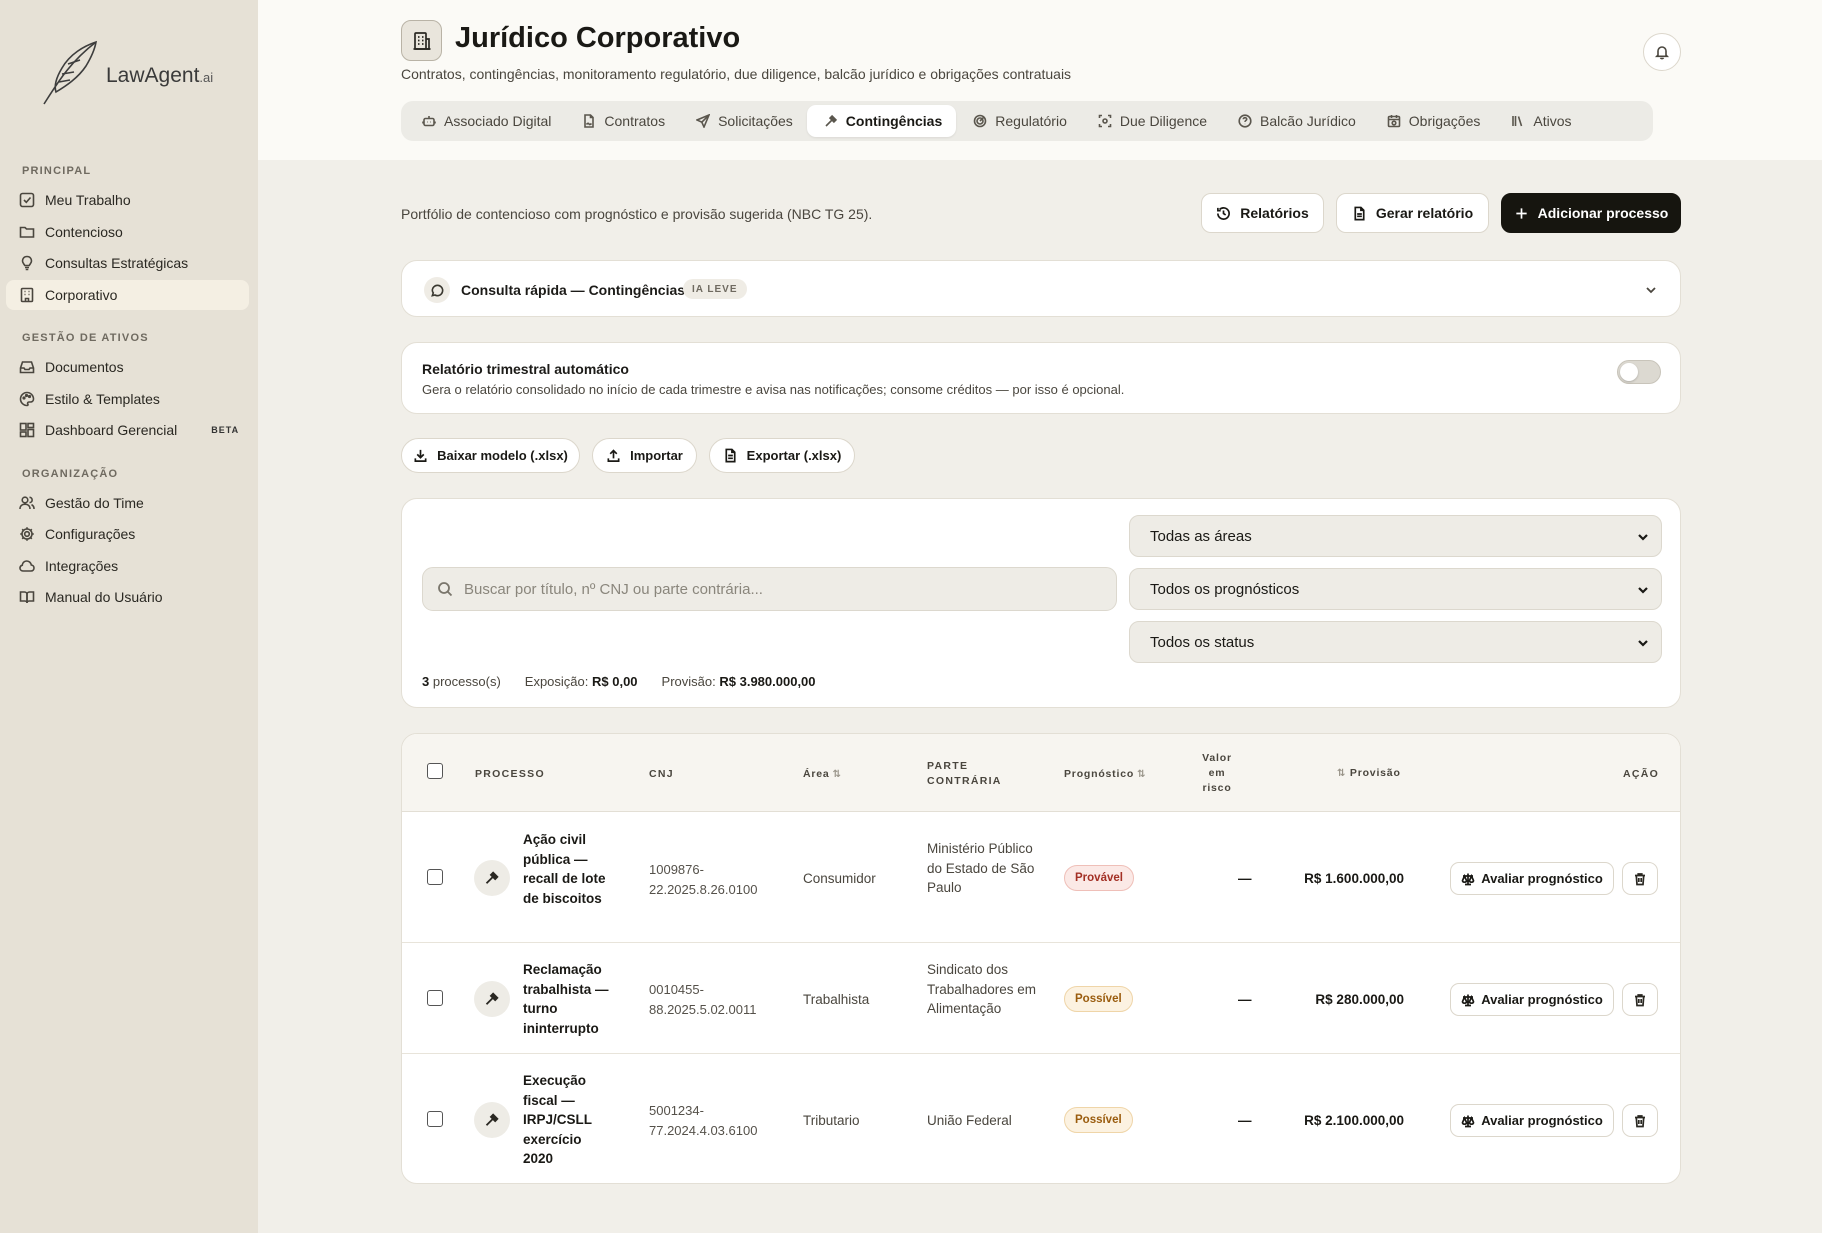 This screenshot has width=1822, height=1233. What do you see at coordinates (1395, 589) in the screenshot?
I see `prognostico-select: Todos os prognósticos` at bounding box center [1395, 589].